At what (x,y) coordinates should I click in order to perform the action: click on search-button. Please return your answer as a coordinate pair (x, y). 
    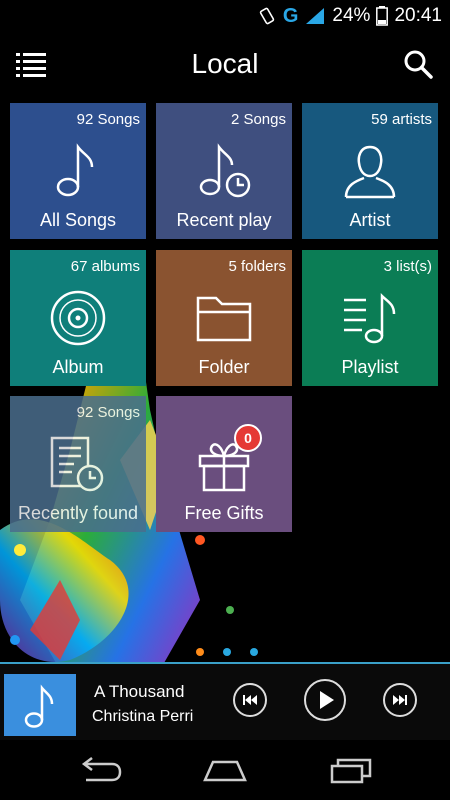
    Looking at the image, I should click on (418, 64).